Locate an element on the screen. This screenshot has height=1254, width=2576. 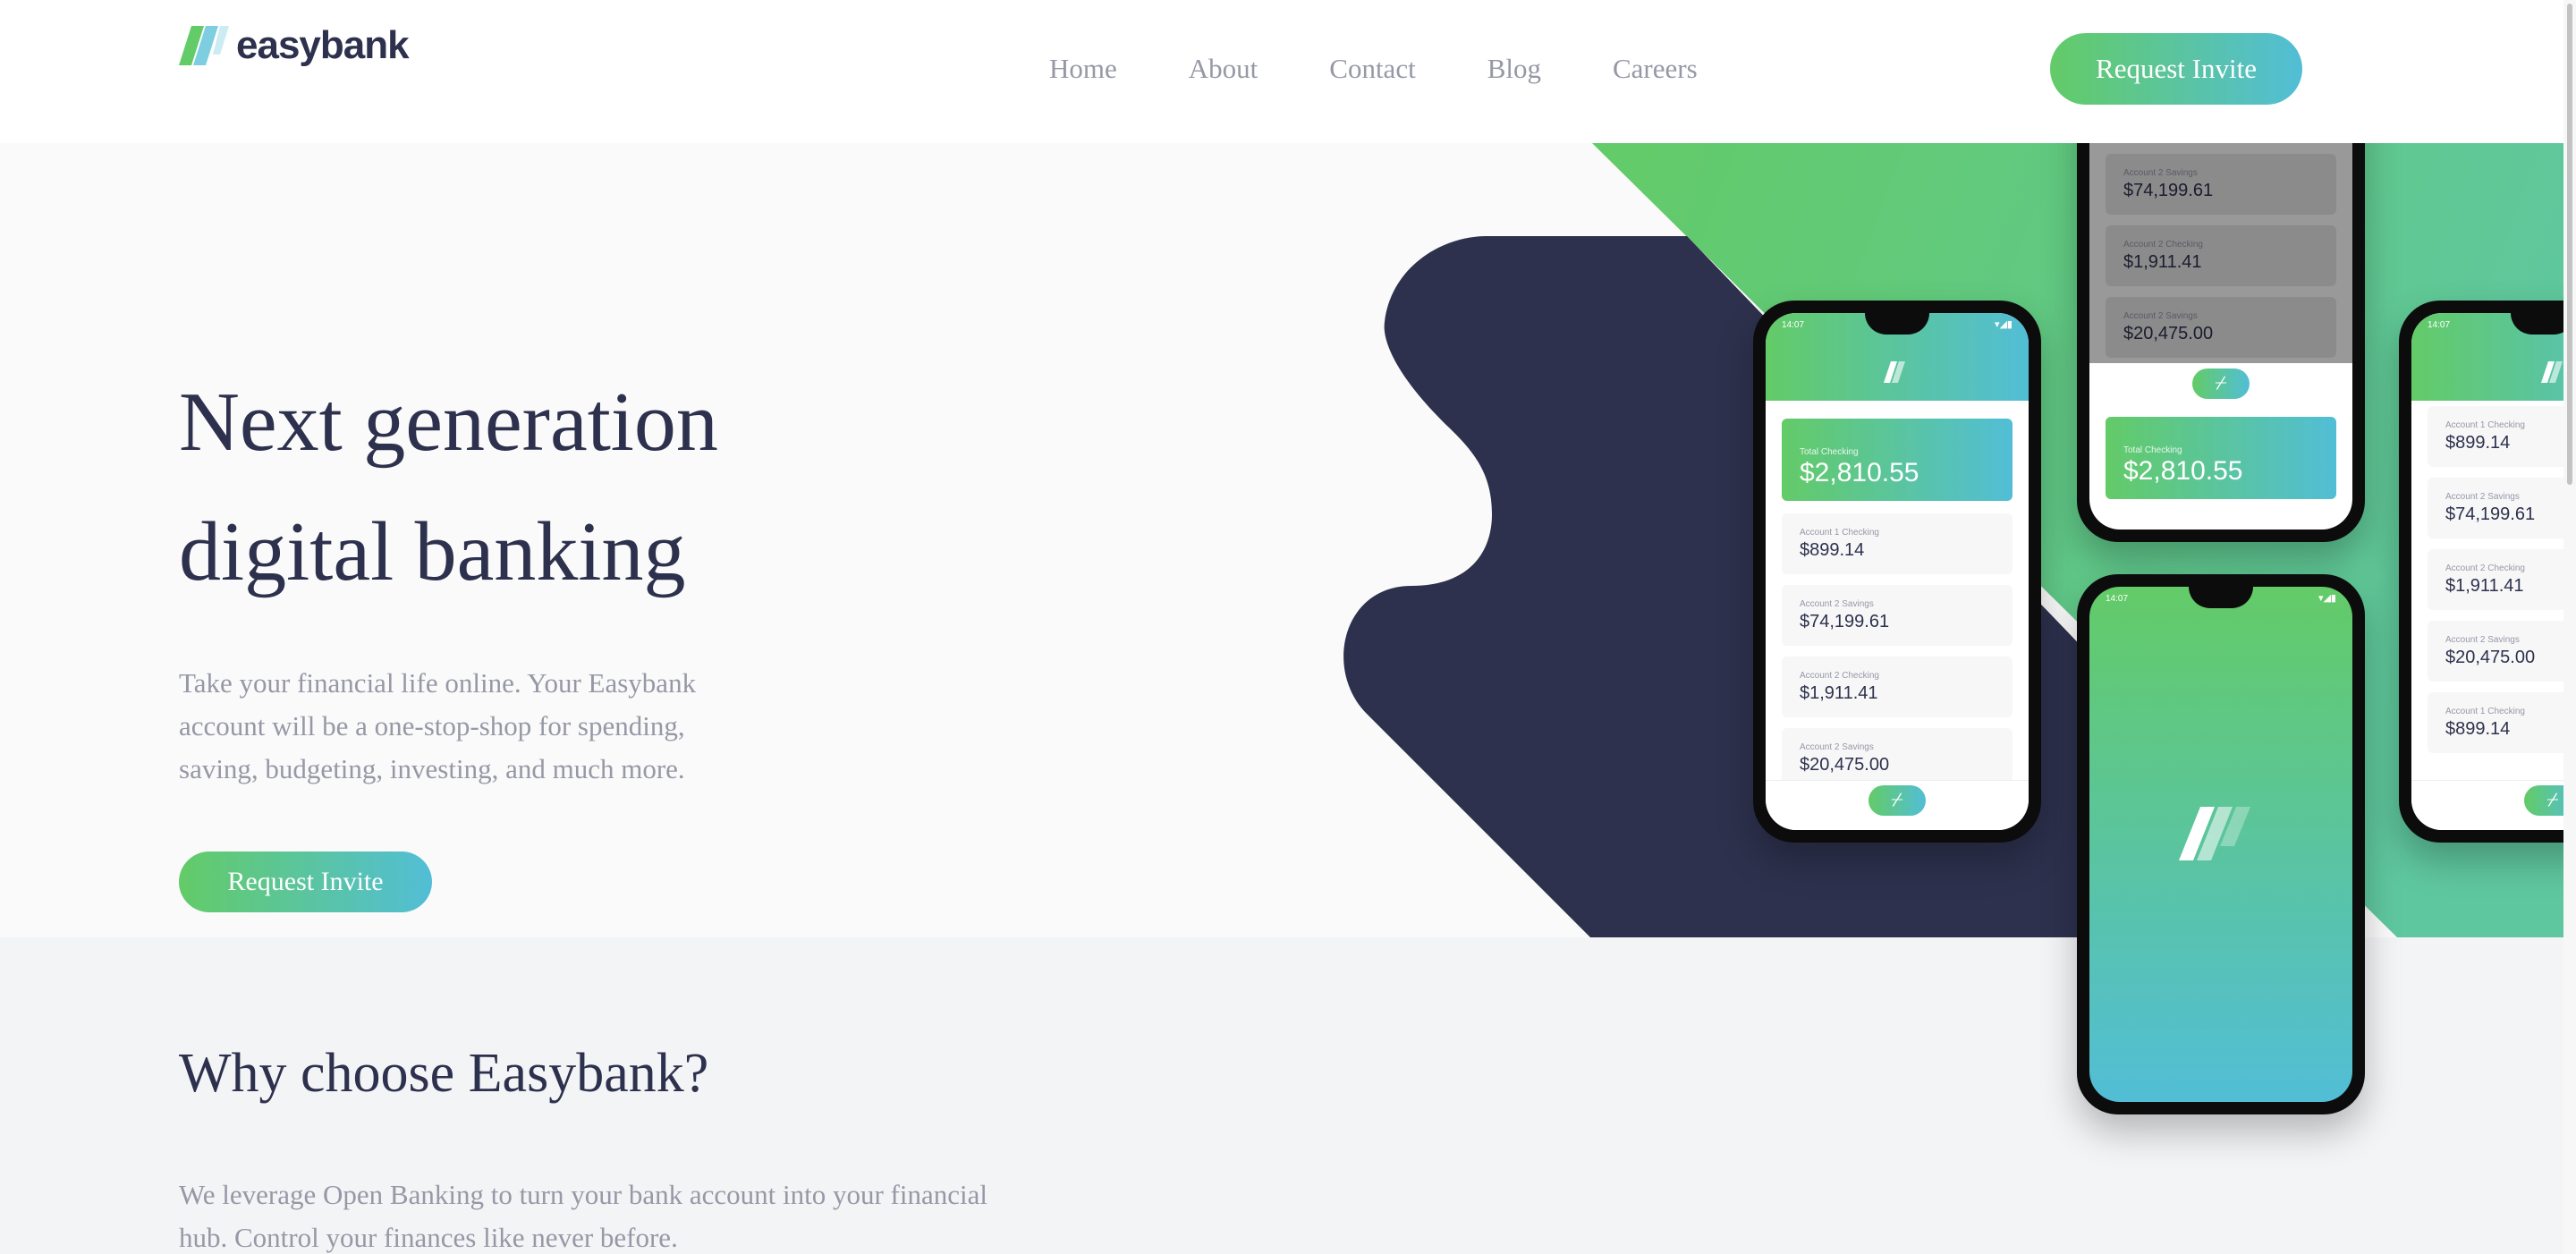
nav-link-home: Home is located at coordinates (1083, 69).